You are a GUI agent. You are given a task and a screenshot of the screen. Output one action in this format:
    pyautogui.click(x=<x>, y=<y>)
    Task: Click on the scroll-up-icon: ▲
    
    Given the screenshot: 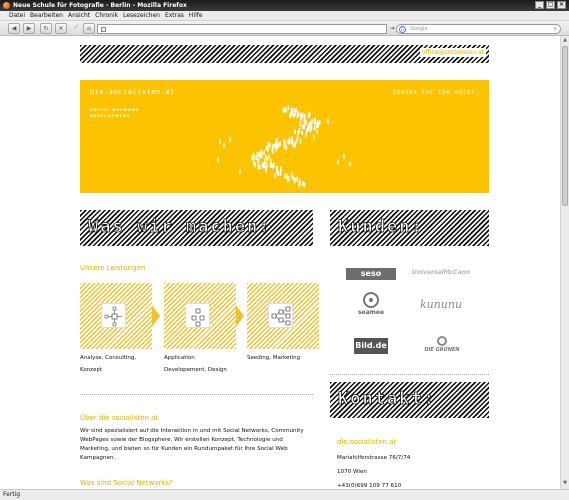 What is the action you would take?
    pyautogui.click(x=565, y=41)
    